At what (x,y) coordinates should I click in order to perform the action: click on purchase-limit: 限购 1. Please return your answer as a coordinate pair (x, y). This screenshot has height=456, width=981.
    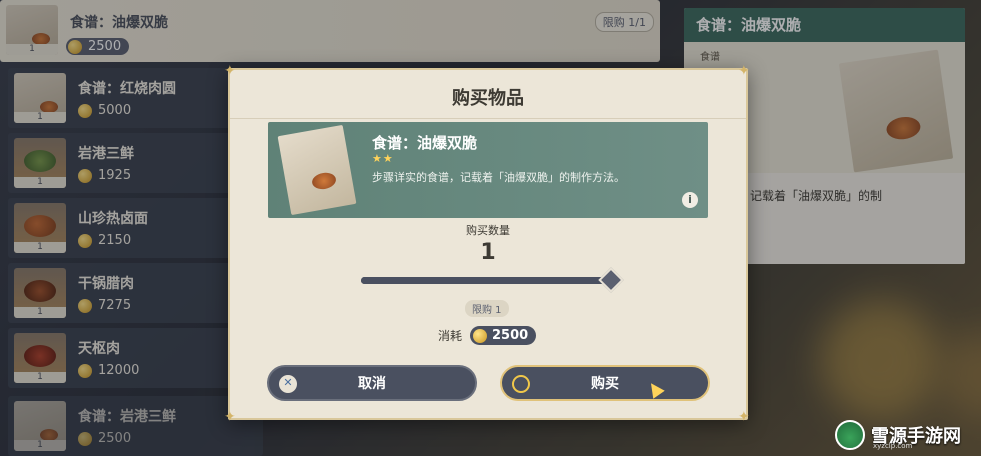
    Looking at the image, I should click on (487, 308).